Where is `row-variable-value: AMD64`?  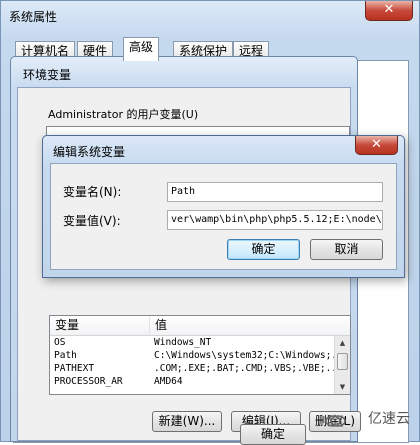
row-variable-value: AMD64 is located at coordinates (168, 381).